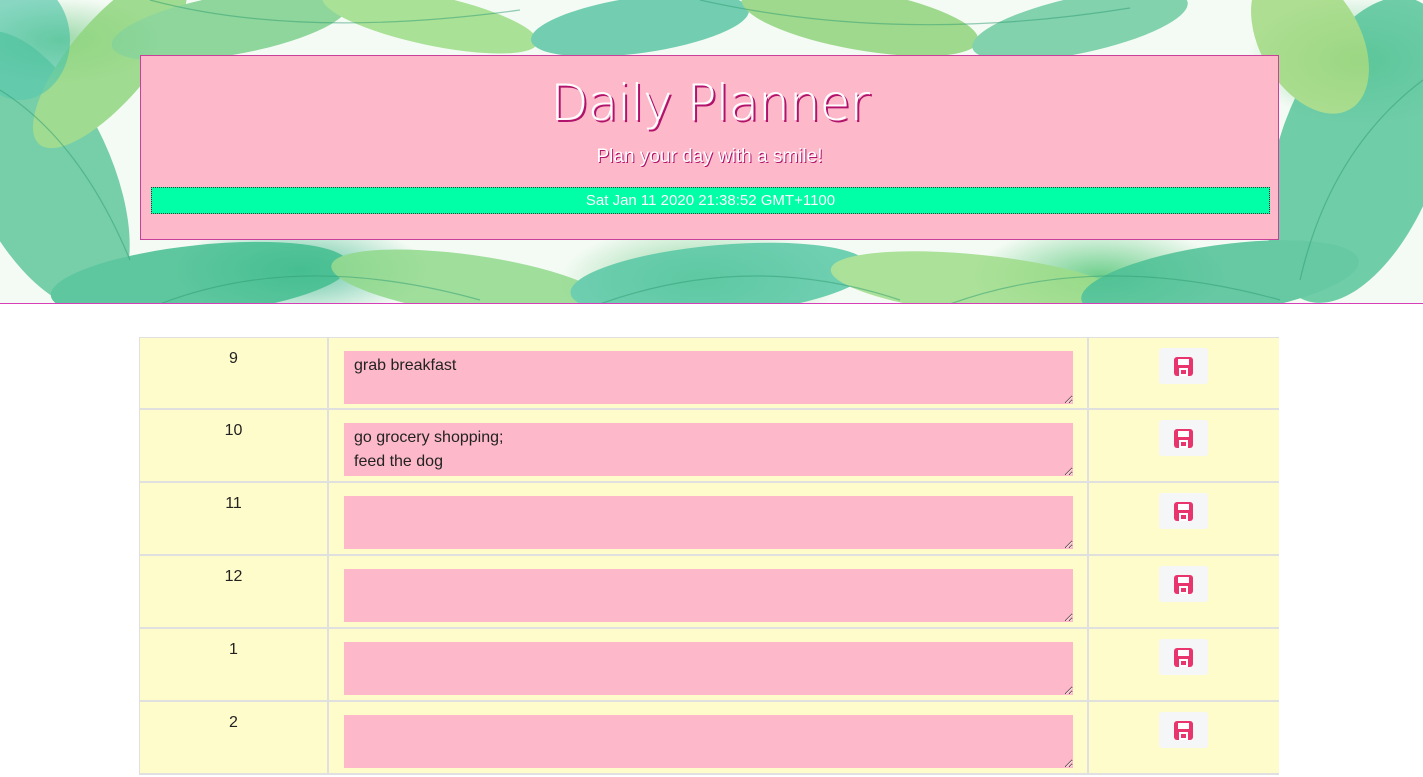 The image size is (1423, 777). Describe the element at coordinates (708, 377) in the screenshot. I see `description-textarea: grab breakfast` at that location.